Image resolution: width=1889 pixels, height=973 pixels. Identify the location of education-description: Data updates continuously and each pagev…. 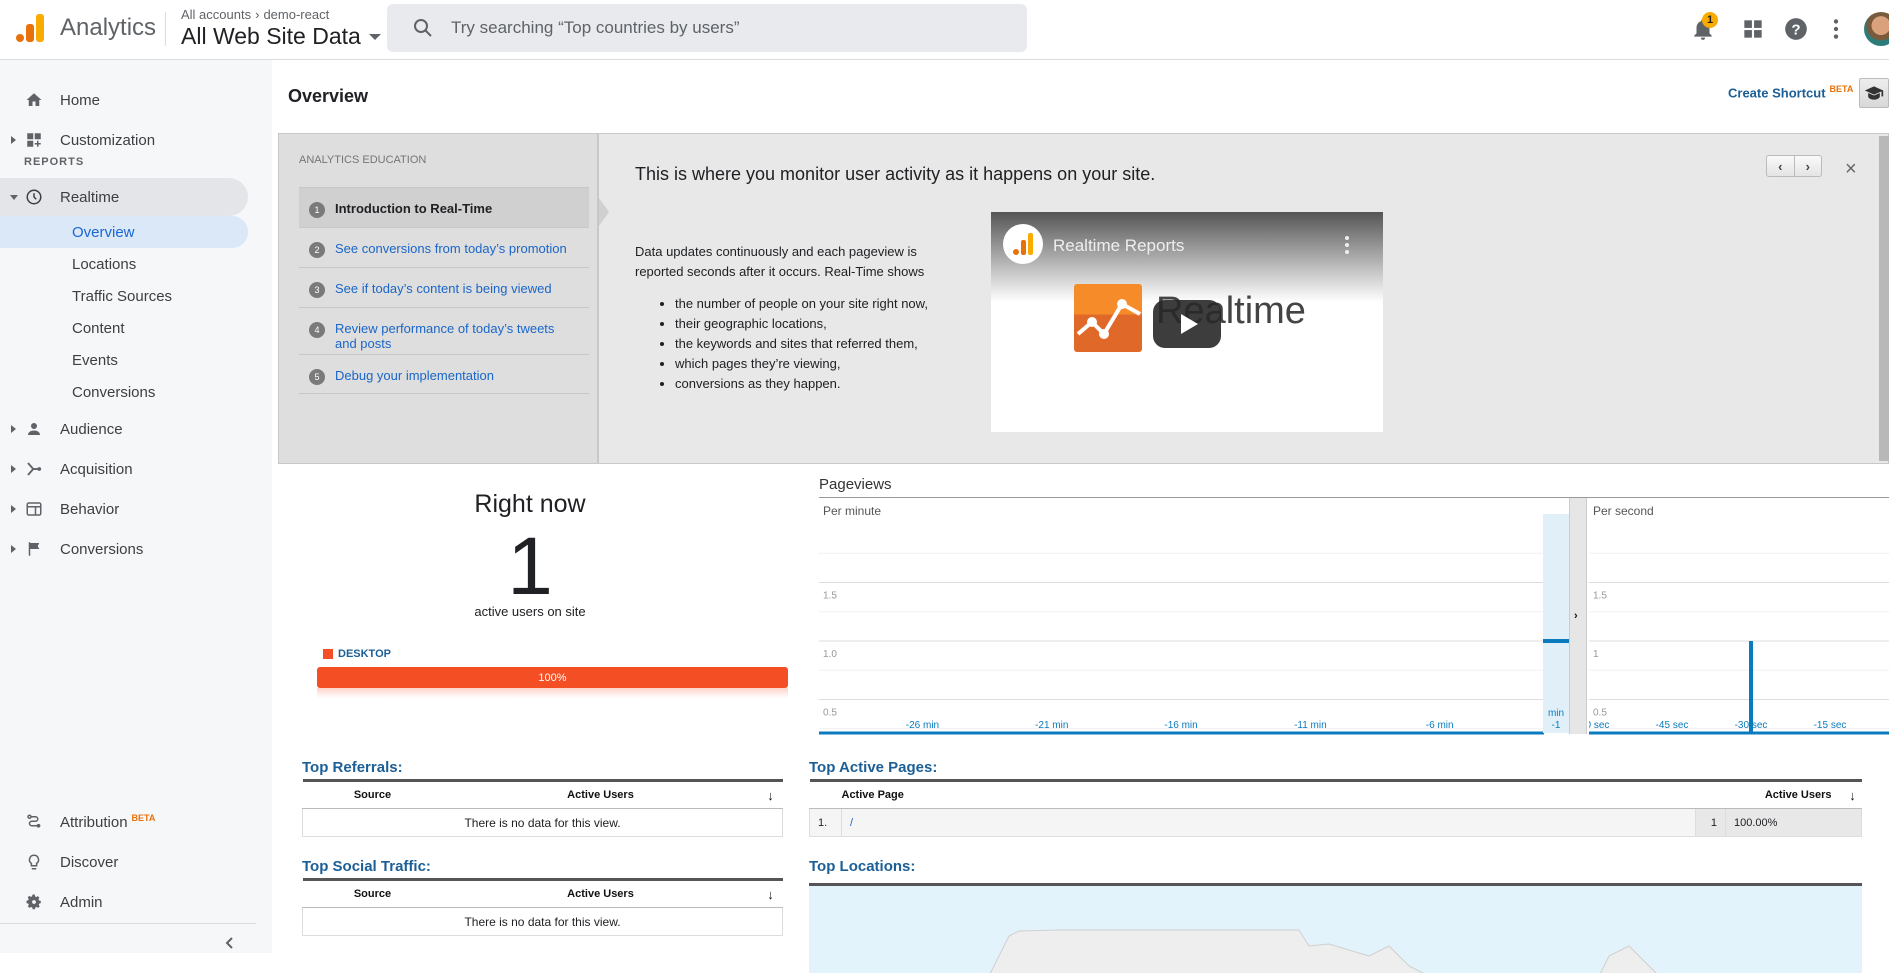
(780, 261).